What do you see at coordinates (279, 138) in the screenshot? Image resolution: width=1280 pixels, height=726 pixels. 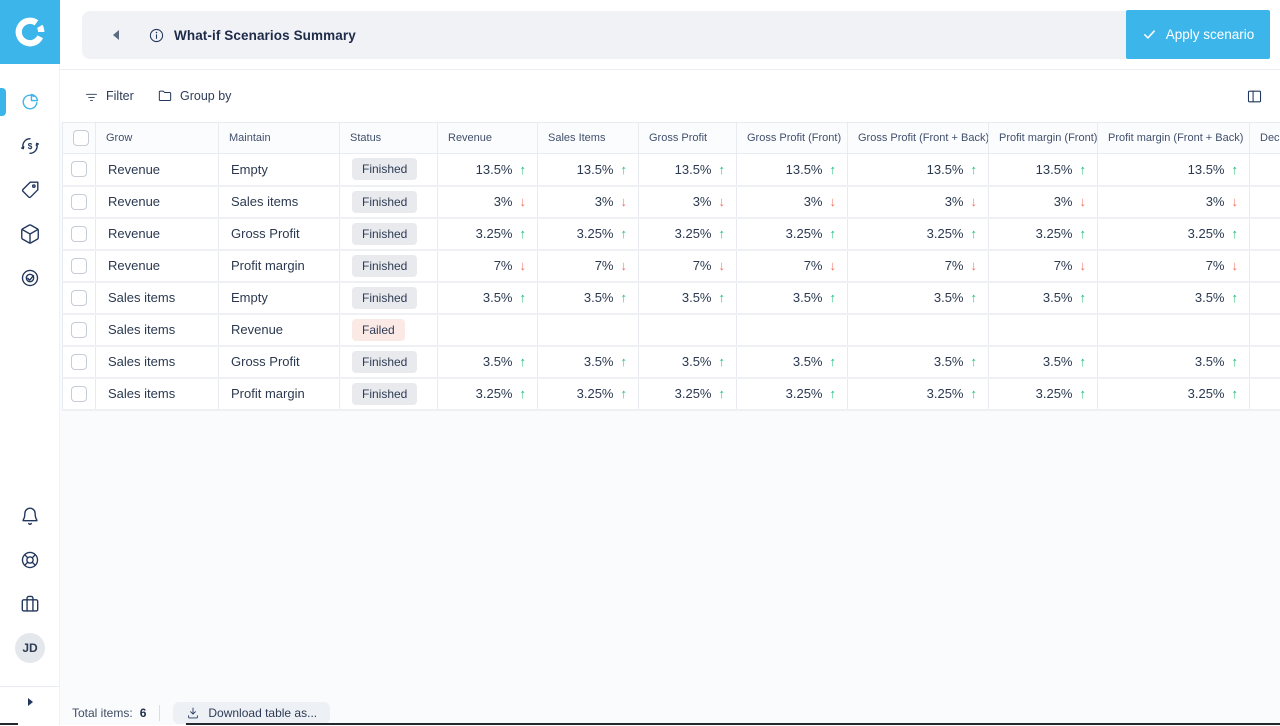 I see `column-header-maintain: Maintain` at bounding box center [279, 138].